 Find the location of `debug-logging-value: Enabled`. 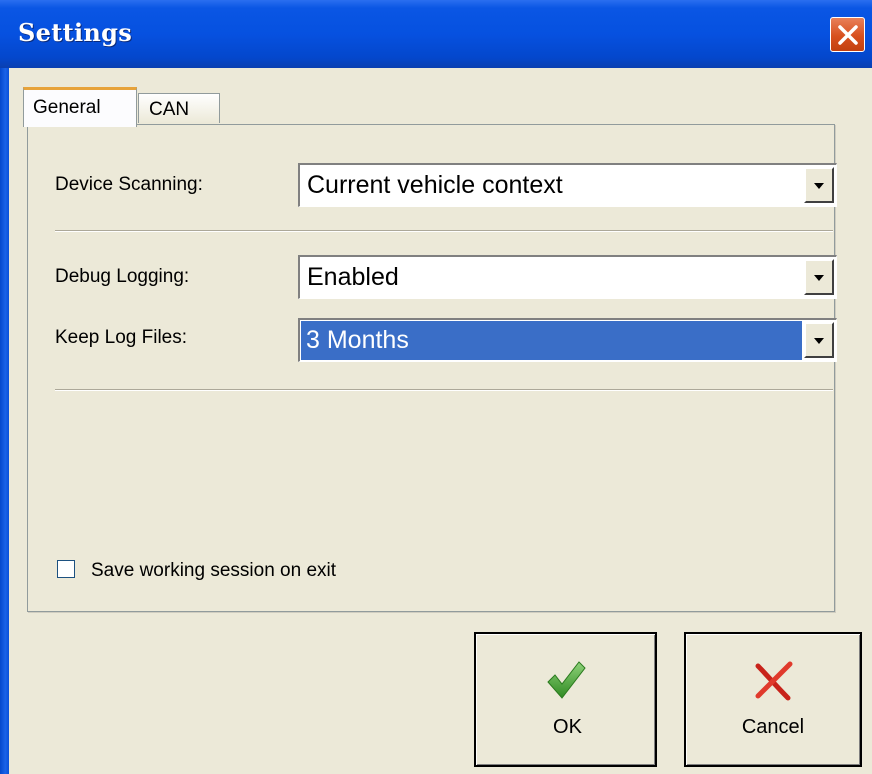

debug-logging-value: Enabled is located at coordinates (353, 277).